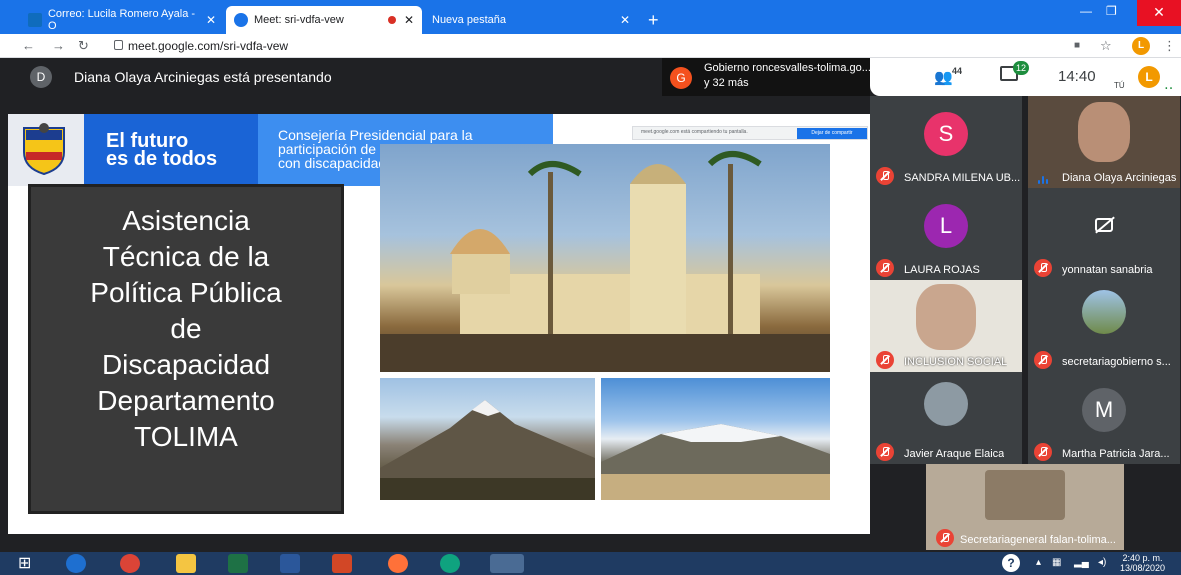 The image size is (1181, 575). Describe the element at coordinates (469, 20) in the screenshot. I see `tab-new-label: Nueva pestaña` at that location.